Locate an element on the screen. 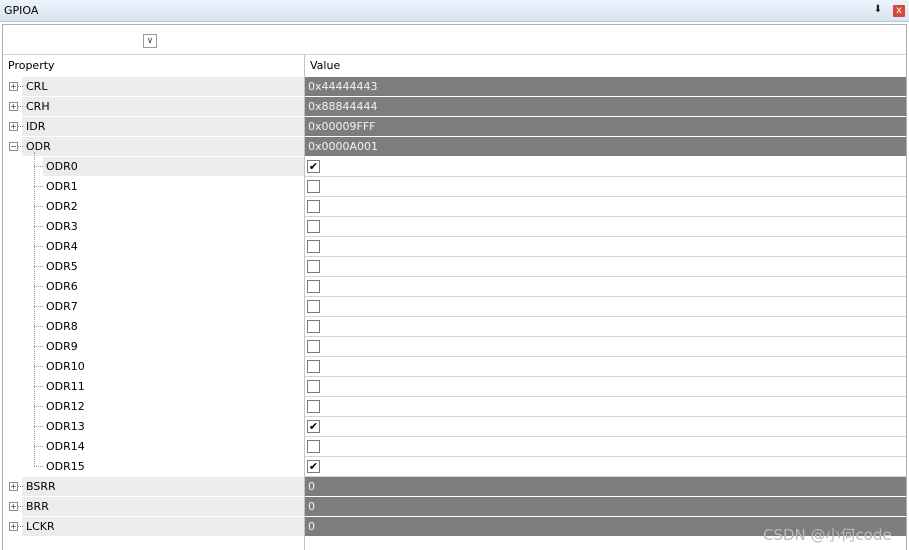 The width and height of the screenshot is (909, 550). bit-row: ODR13 ✔ is located at coordinates (454, 427).